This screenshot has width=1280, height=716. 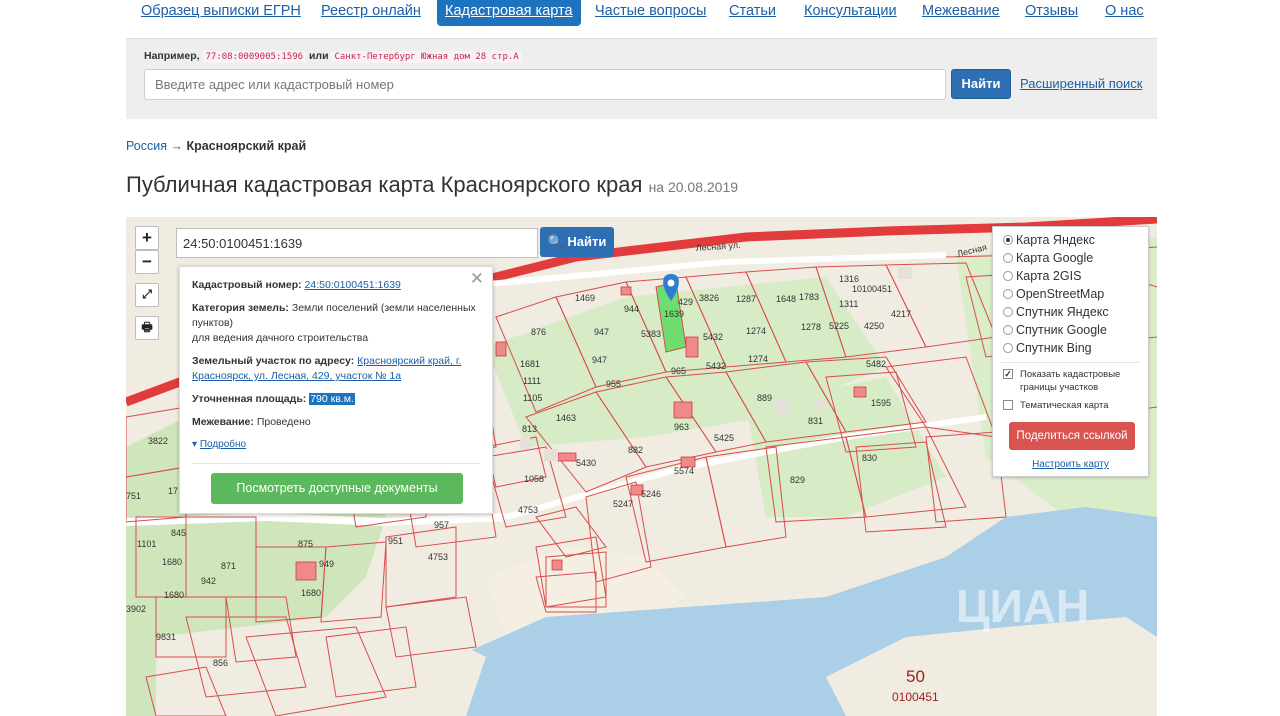 What do you see at coordinates (273, 361) in the screenshot?
I see `address-label: Земельный участок по адресу:` at bounding box center [273, 361].